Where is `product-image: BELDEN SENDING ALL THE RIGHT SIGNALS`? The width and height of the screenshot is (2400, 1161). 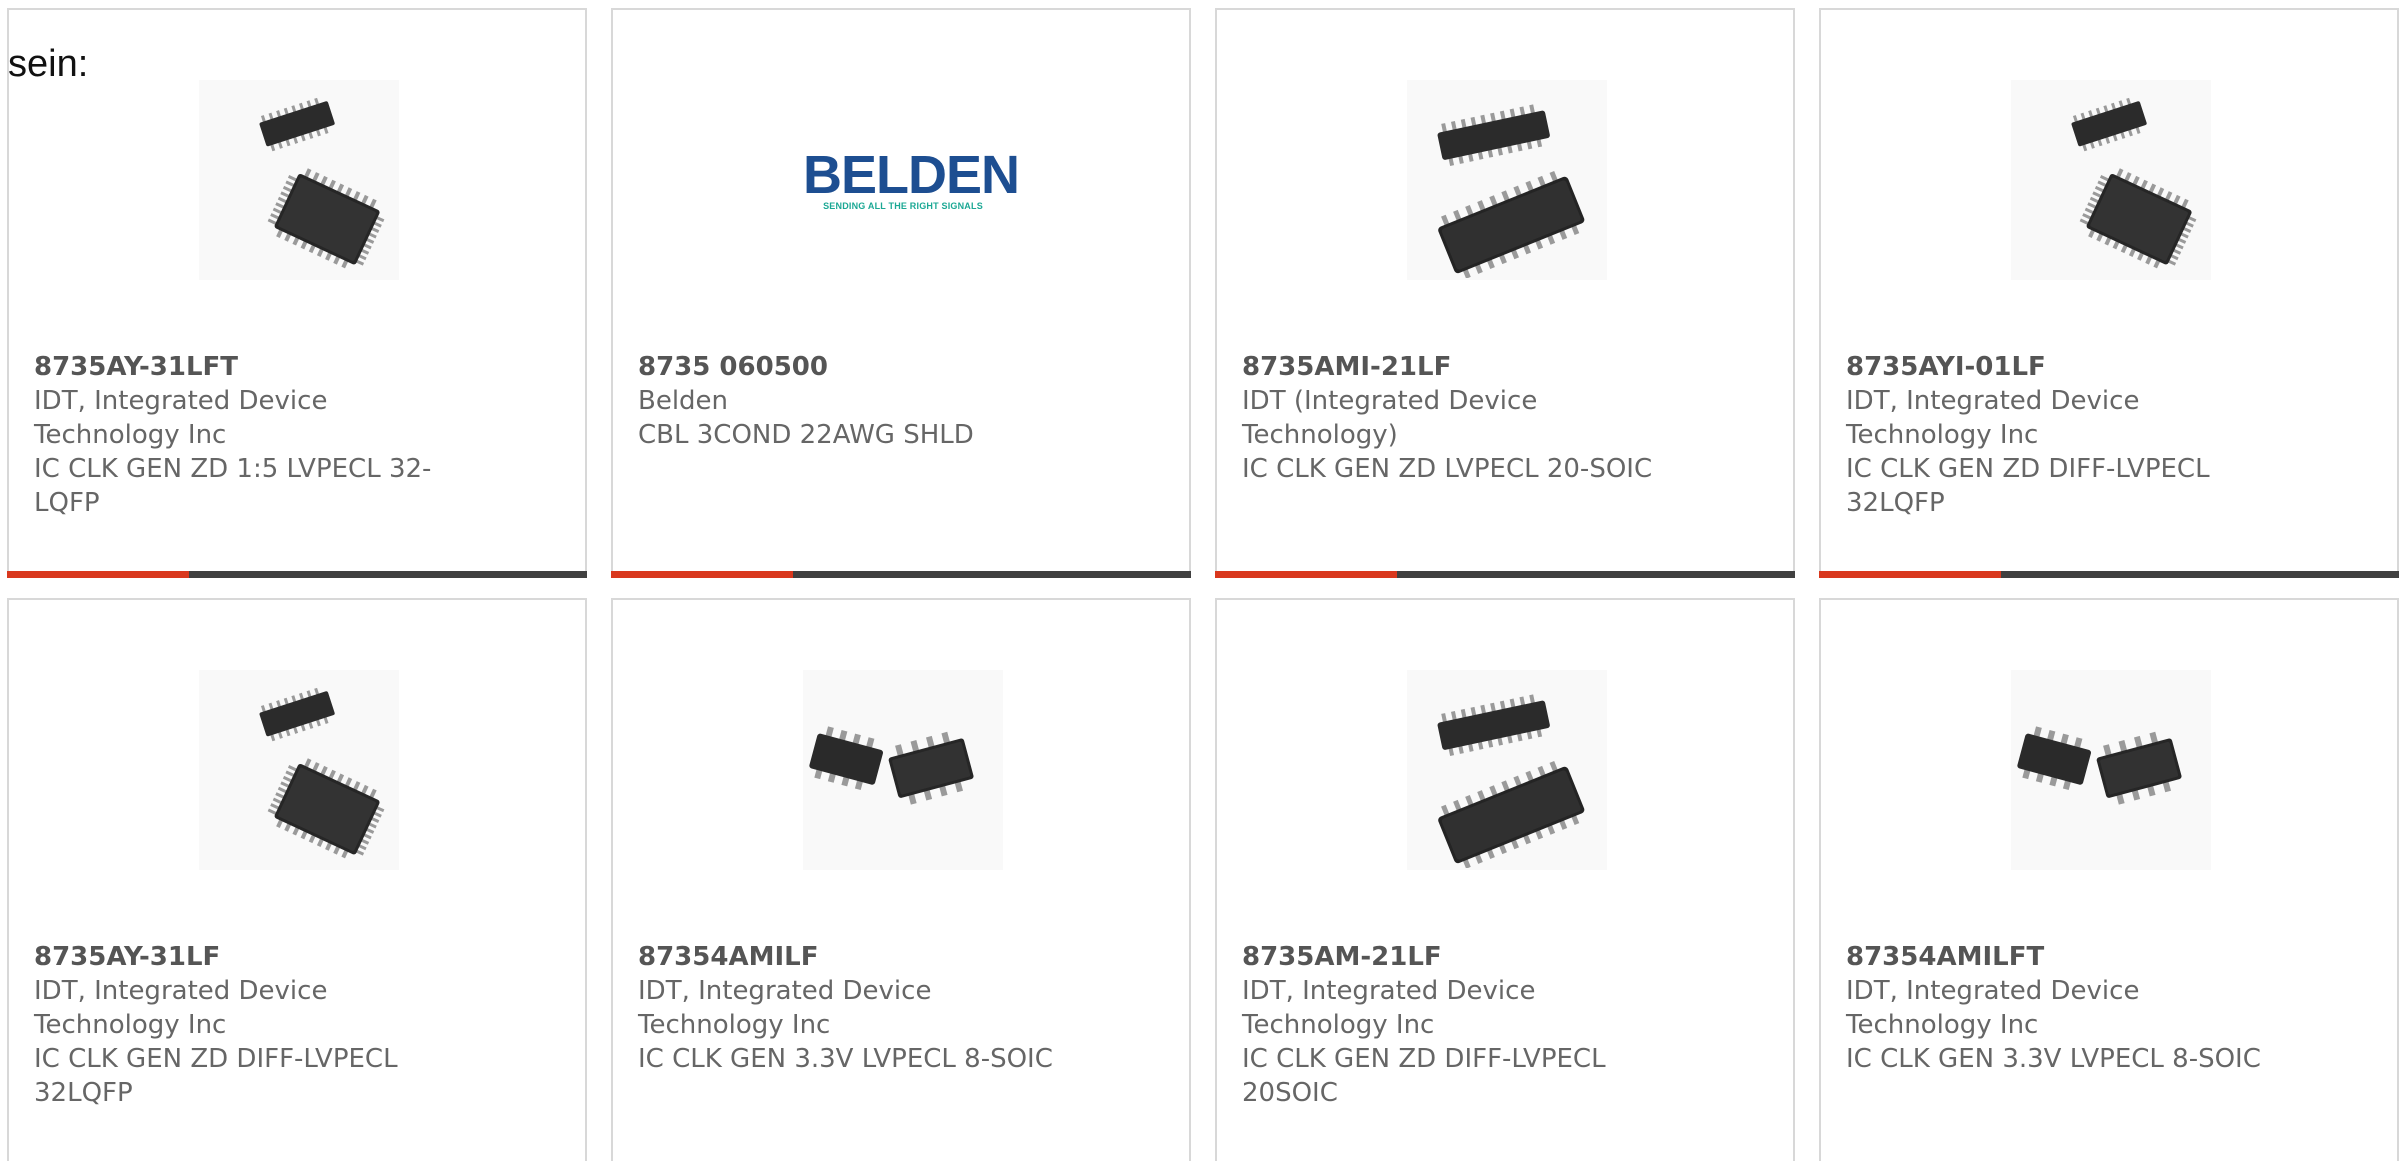 product-image: BELDEN SENDING ALL THE RIGHT SIGNALS is located at coordinates (911, 180).